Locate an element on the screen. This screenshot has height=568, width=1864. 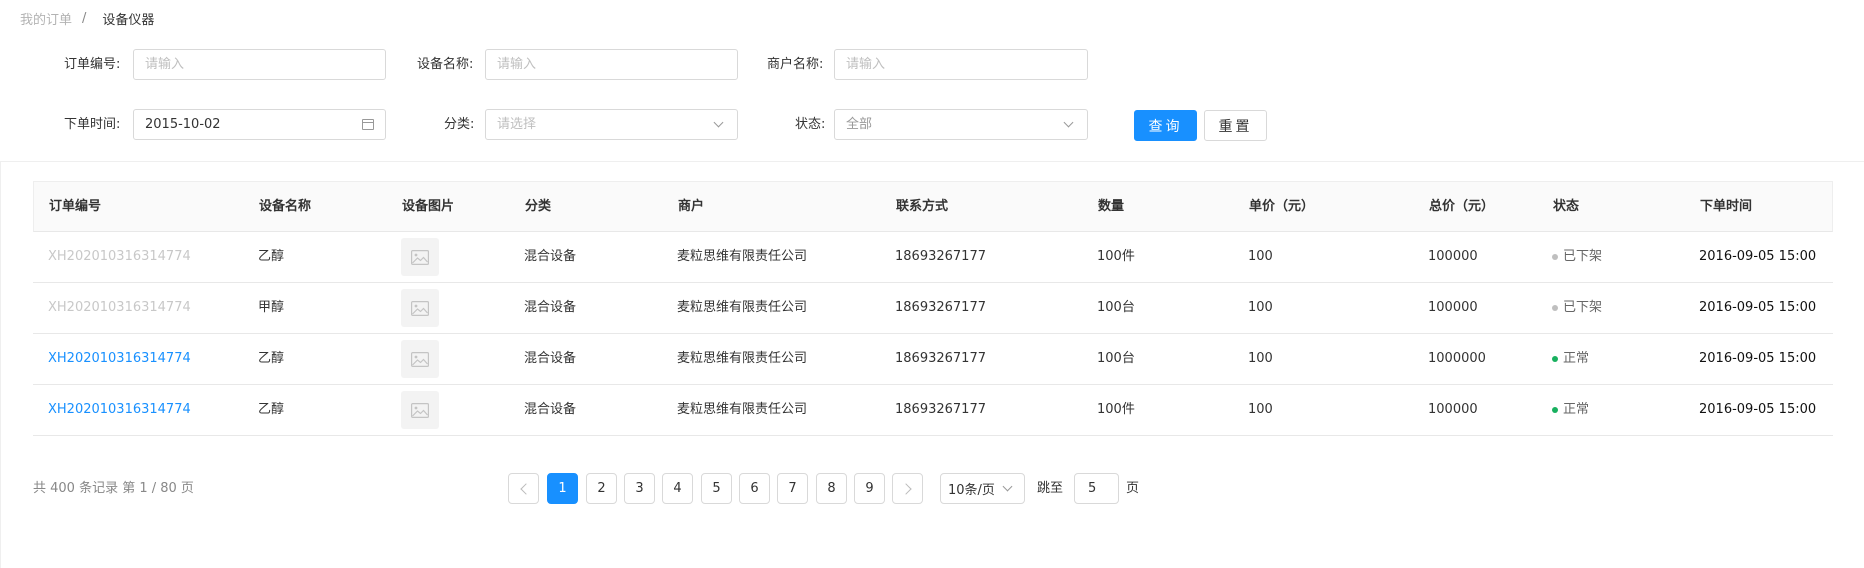
page-button-2: 2 is located at coordinates (601, 488).